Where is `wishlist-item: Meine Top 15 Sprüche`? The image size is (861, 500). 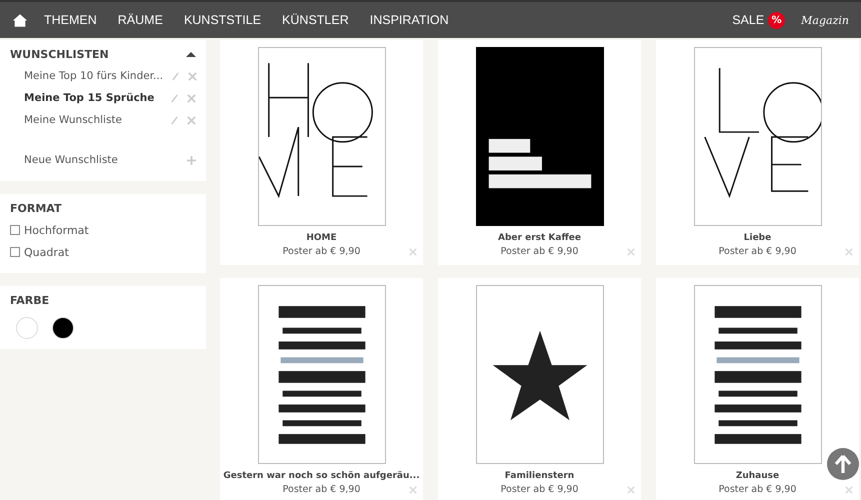
wishlist-item: Meine Top 15 Sprüche is located at coordinates (93, 98).